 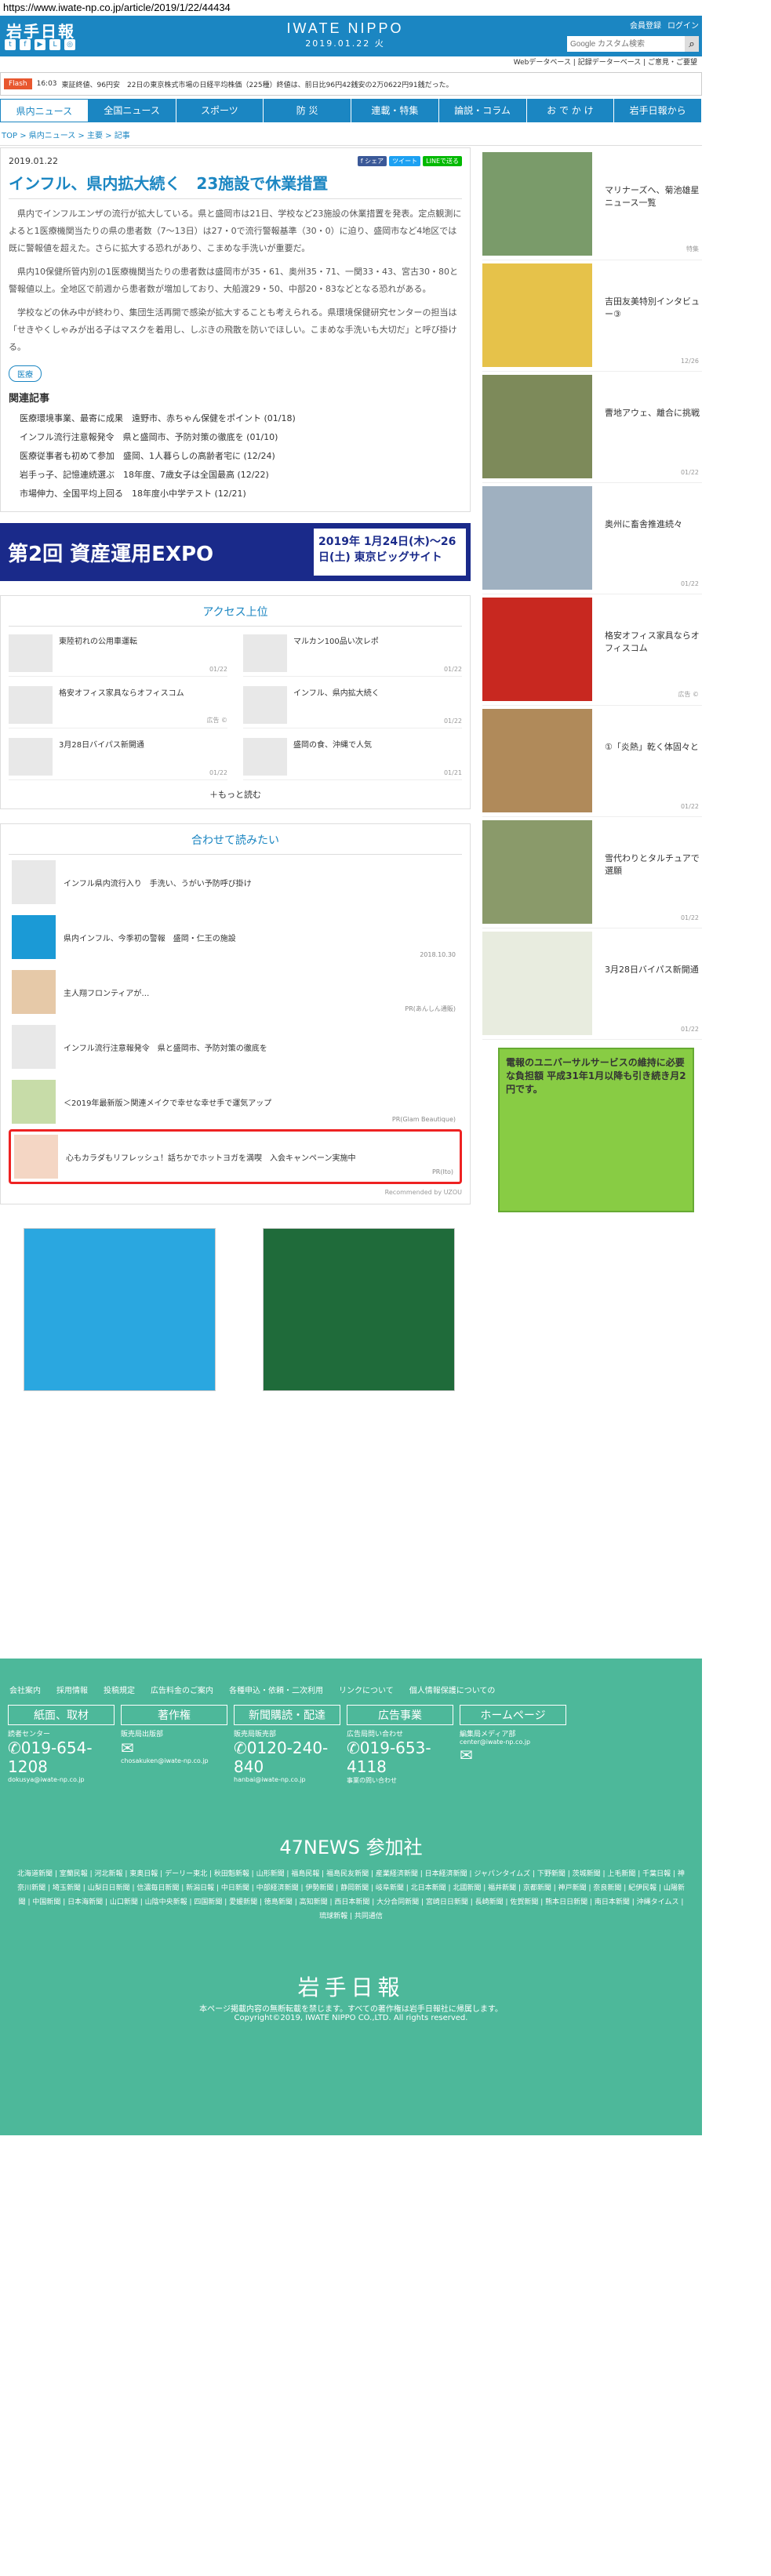 What do you see at coordinates (25, 1689) in the screenshot?
I see `footer-link: 会社案内` at bounding box center [25, 1689].